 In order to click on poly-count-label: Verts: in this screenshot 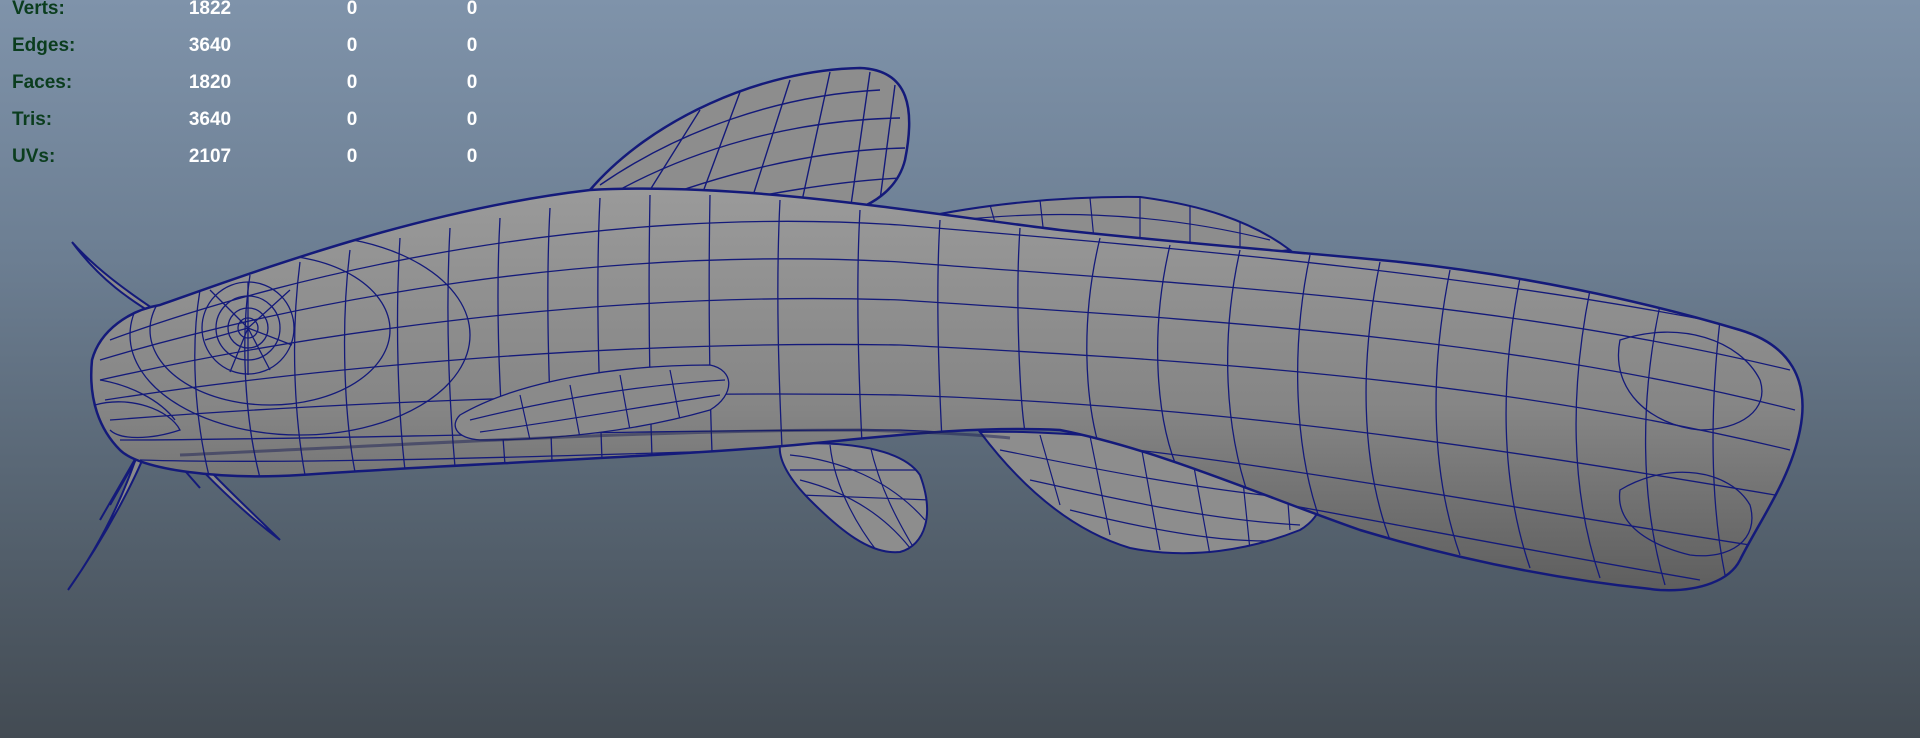, I will do `click(38, 9)`.